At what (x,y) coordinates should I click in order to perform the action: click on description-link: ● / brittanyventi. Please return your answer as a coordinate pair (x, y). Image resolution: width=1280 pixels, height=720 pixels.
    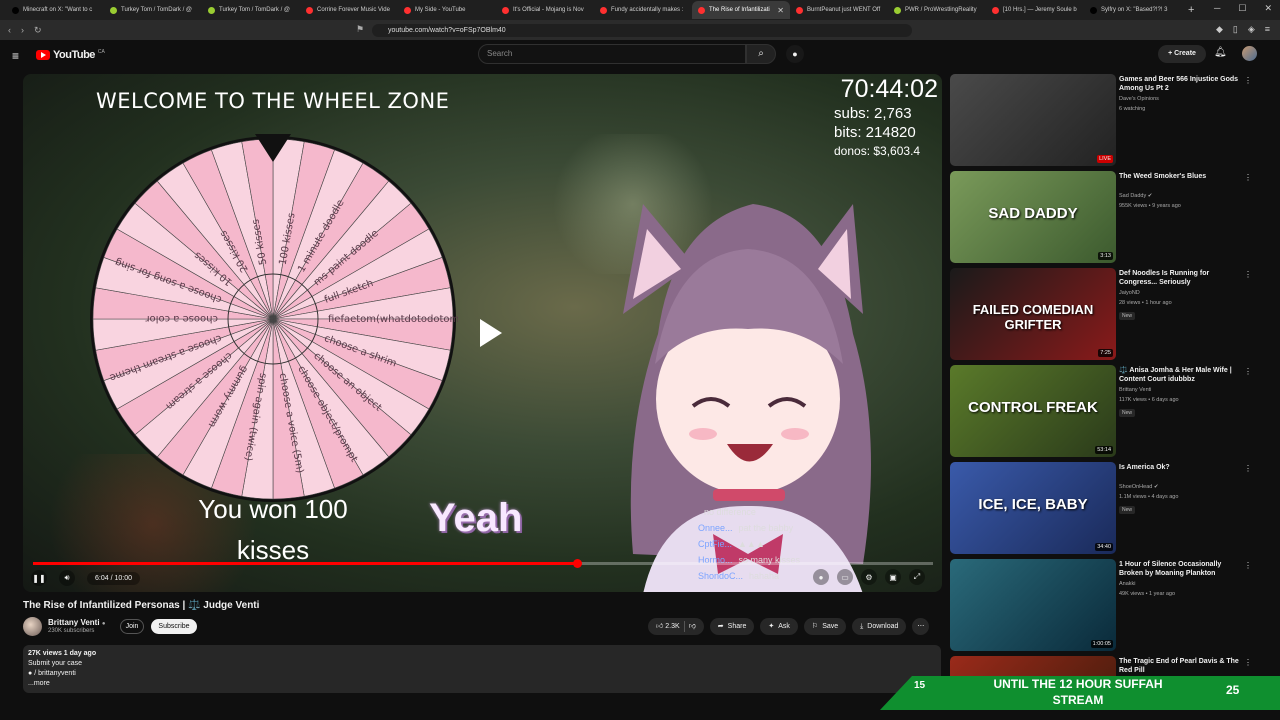
    Looking at the image, I should click on (482, 674).